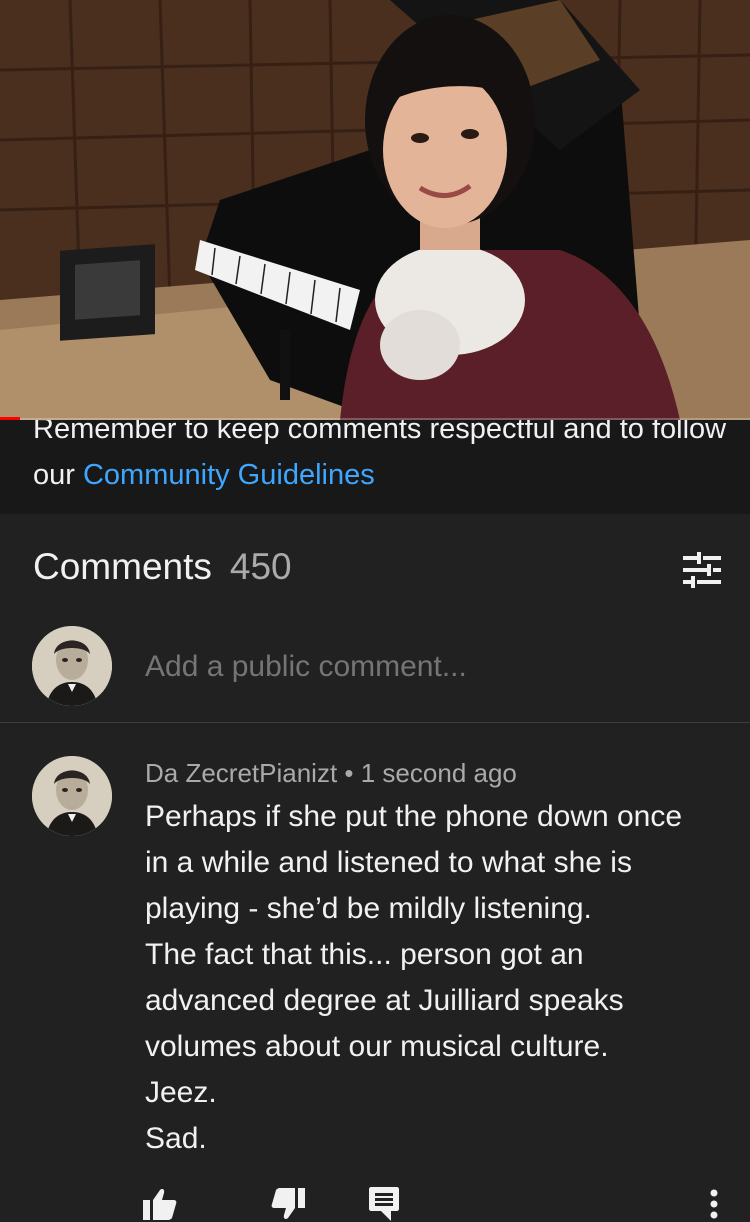 The height and width of the screenshot is (1222, 750). I want to click on dislike-button, so click(288, 1204).